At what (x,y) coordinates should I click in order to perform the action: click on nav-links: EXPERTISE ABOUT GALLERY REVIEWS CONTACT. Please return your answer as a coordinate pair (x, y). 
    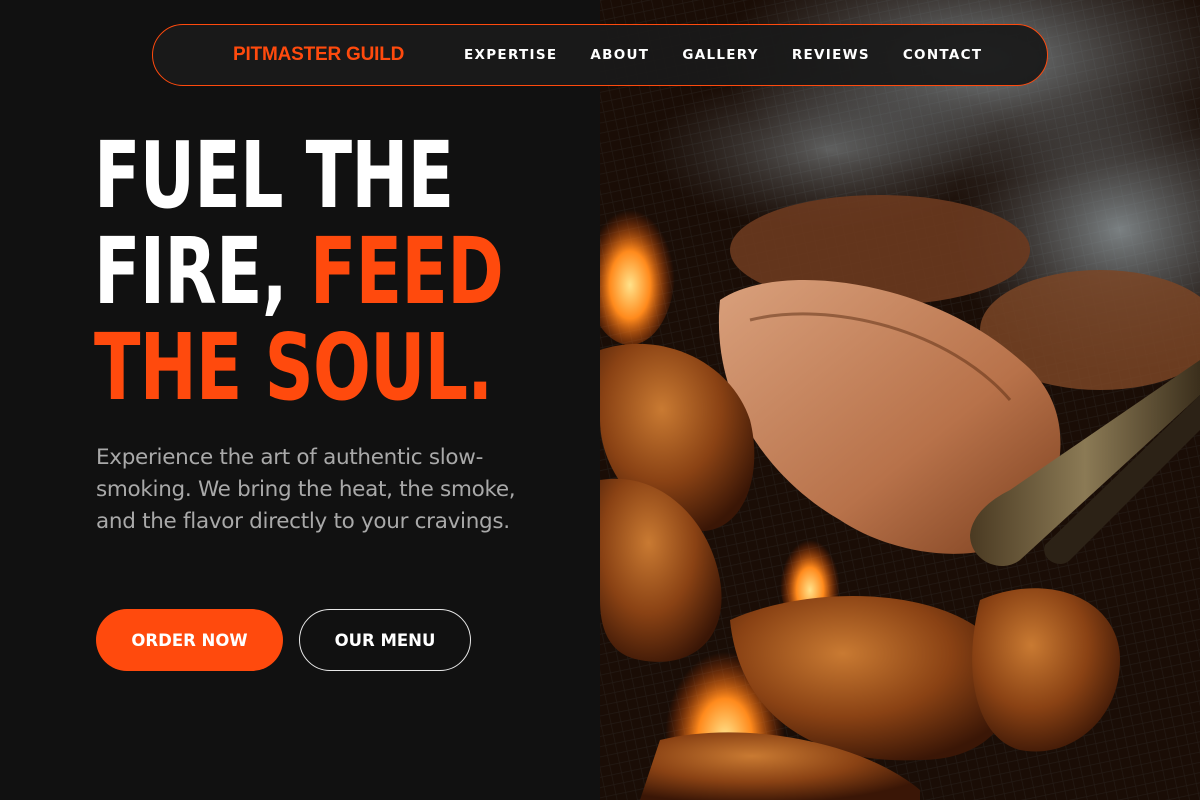
    Looking at the image, I should click on (739, 55).